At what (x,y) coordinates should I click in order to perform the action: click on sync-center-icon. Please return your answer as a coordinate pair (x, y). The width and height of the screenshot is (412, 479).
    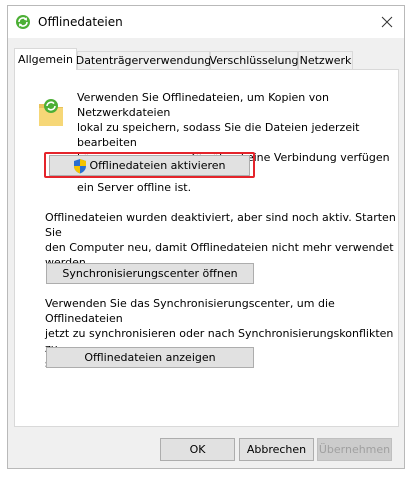
    Looking at the image, I should click on (23, 22).